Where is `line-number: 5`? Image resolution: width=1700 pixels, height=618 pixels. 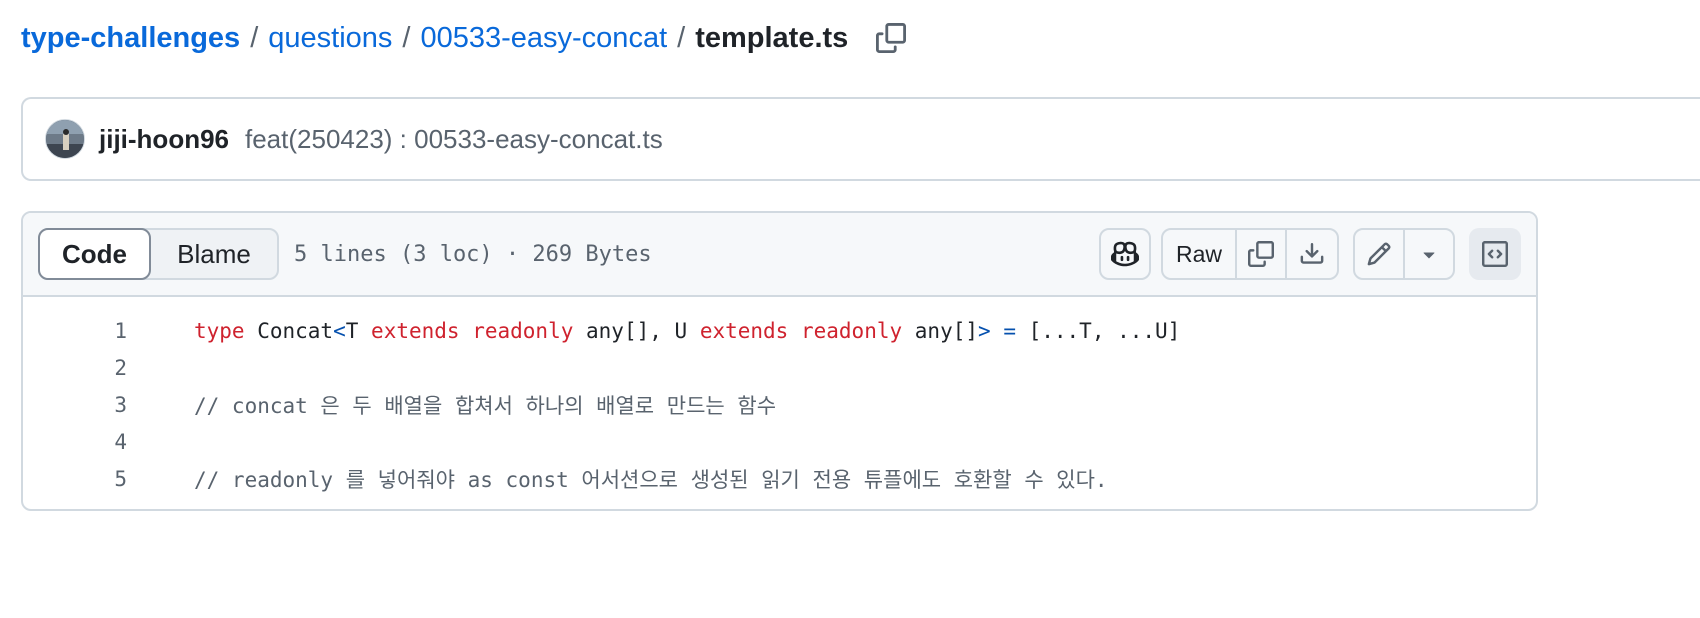
line-number: 5 is located at coordinates (75, 479).